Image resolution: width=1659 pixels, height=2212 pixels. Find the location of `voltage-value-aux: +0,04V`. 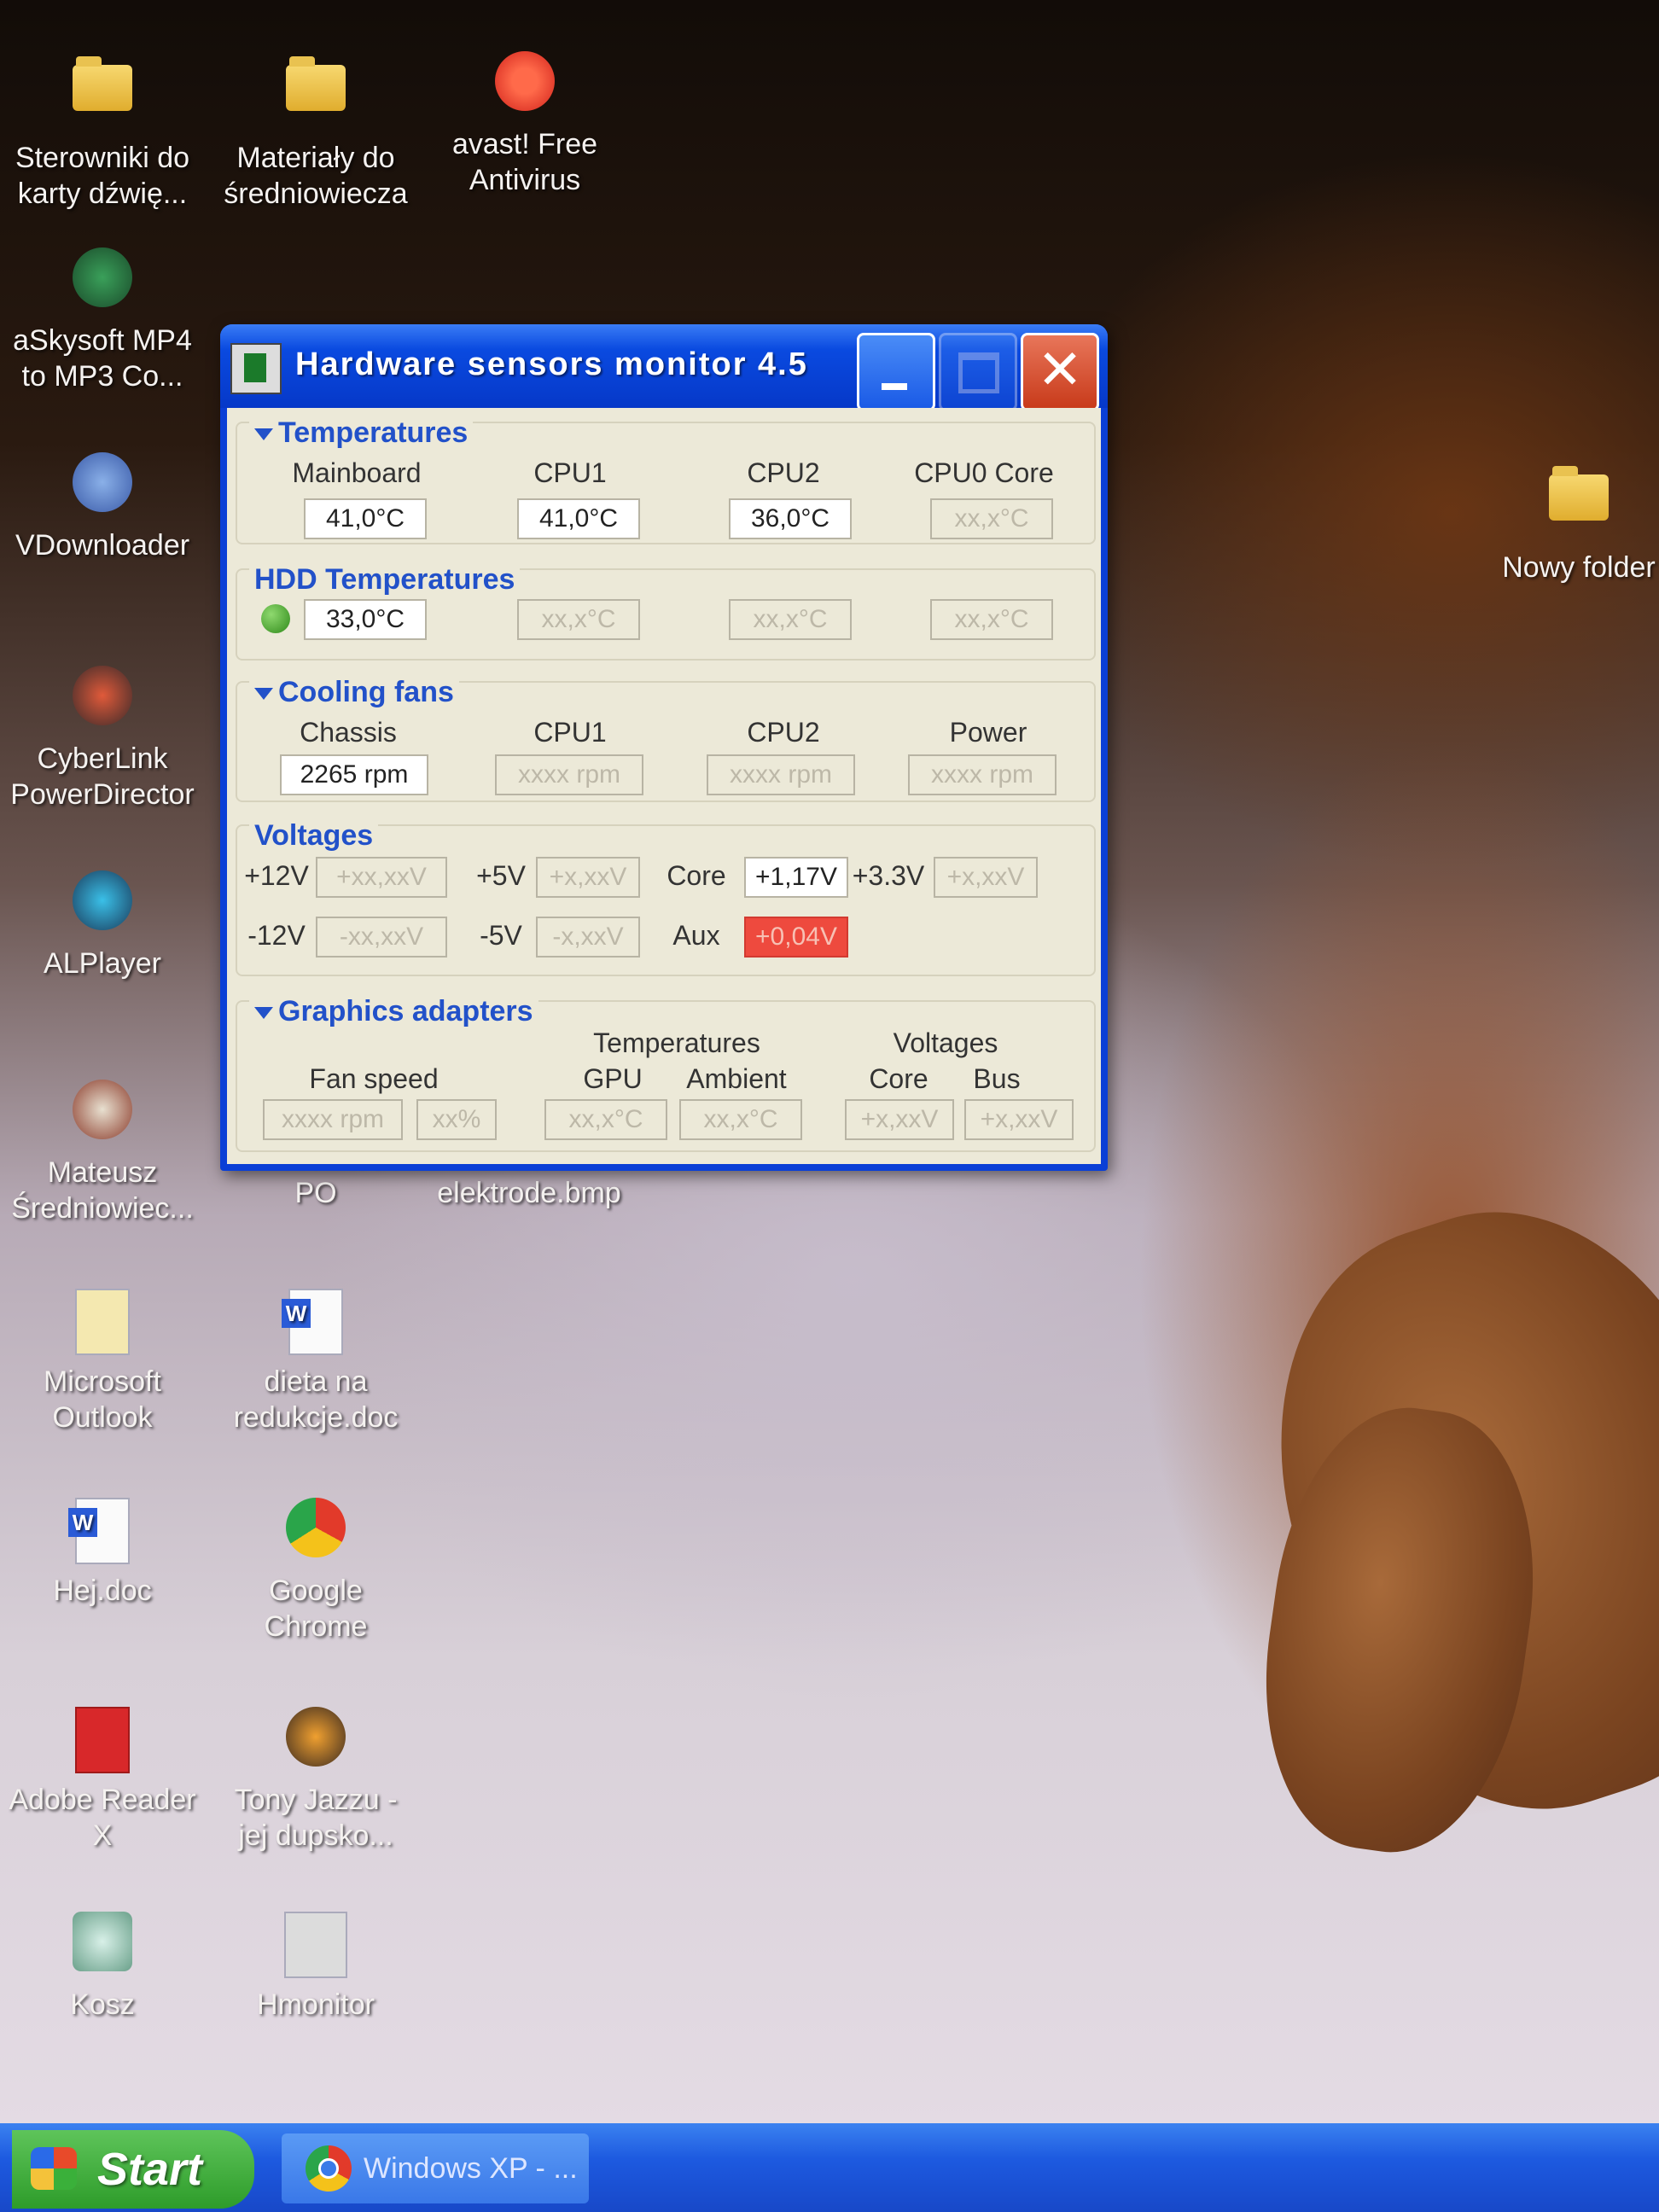

voltage-value-aux: +0,04V is located at coordinates (796, 937).